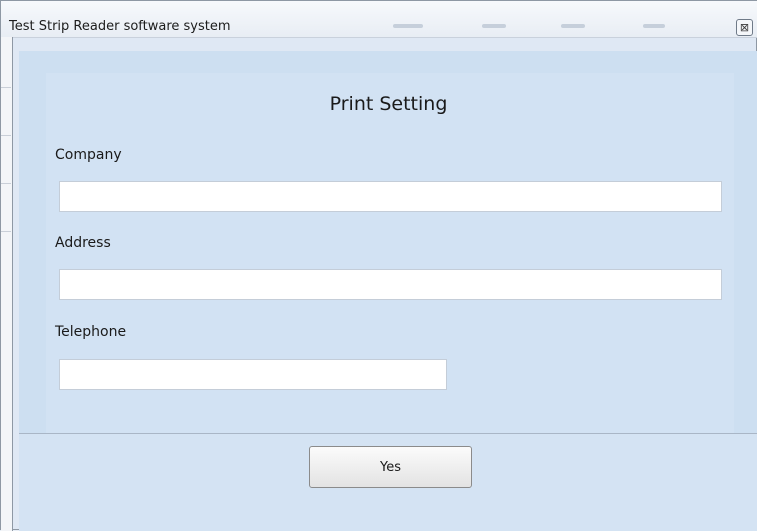 Image resolution: width=757 pixels, height=531 pixels. Describe the element at coordinates (88, 155) in the screenshot. I see `company-label: Company` at that location.